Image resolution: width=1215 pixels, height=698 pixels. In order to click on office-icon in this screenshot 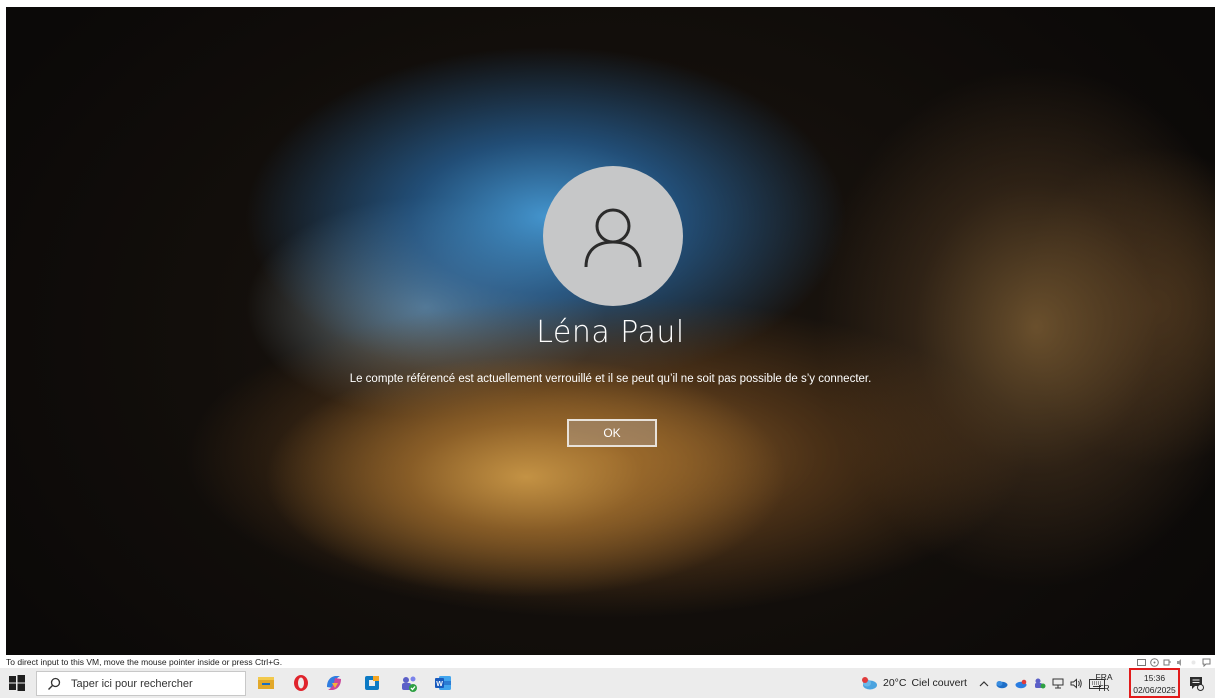, I will do `click(372, 683)`.